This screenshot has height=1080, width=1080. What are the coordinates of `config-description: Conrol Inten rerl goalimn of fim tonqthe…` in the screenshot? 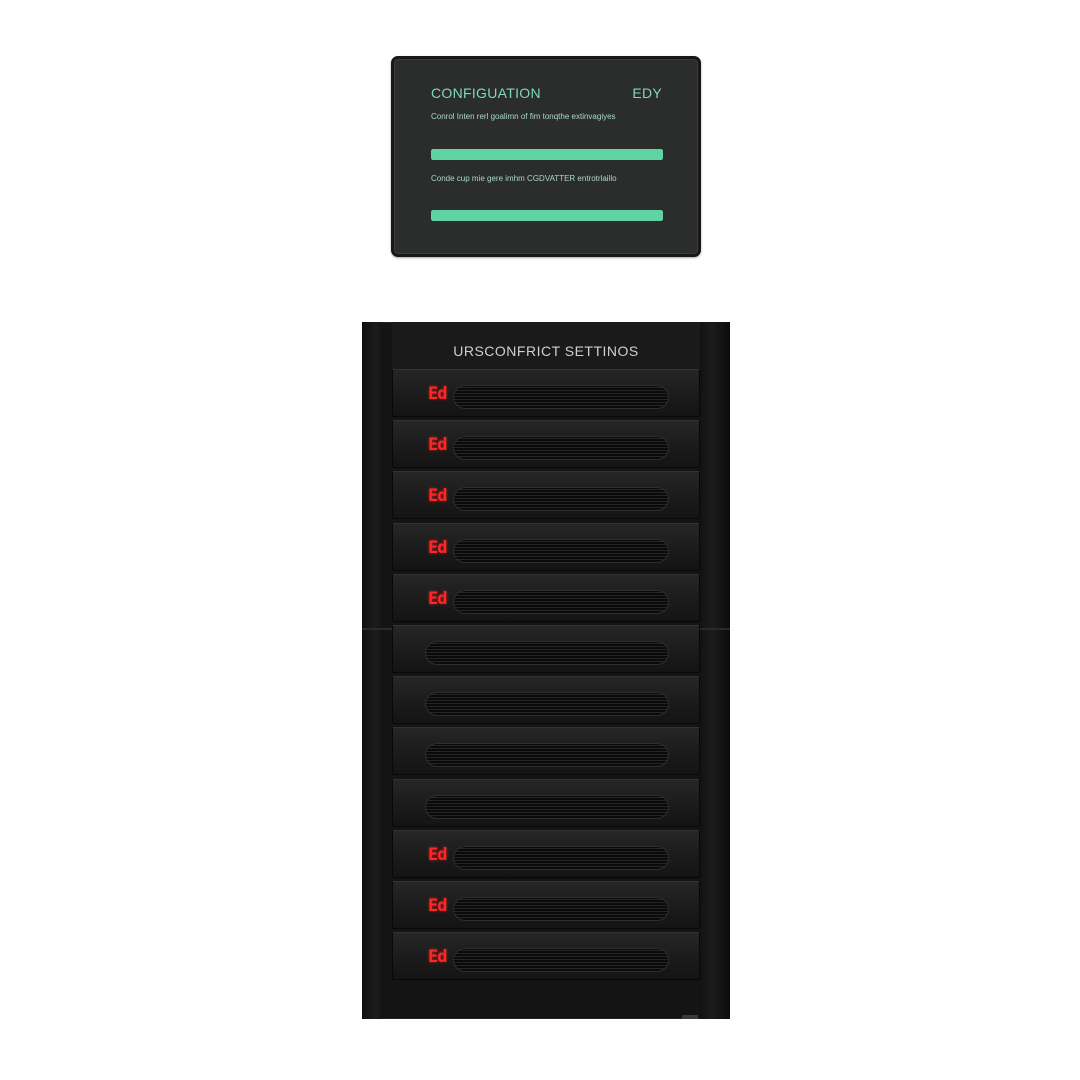 It's located at (523, 116).